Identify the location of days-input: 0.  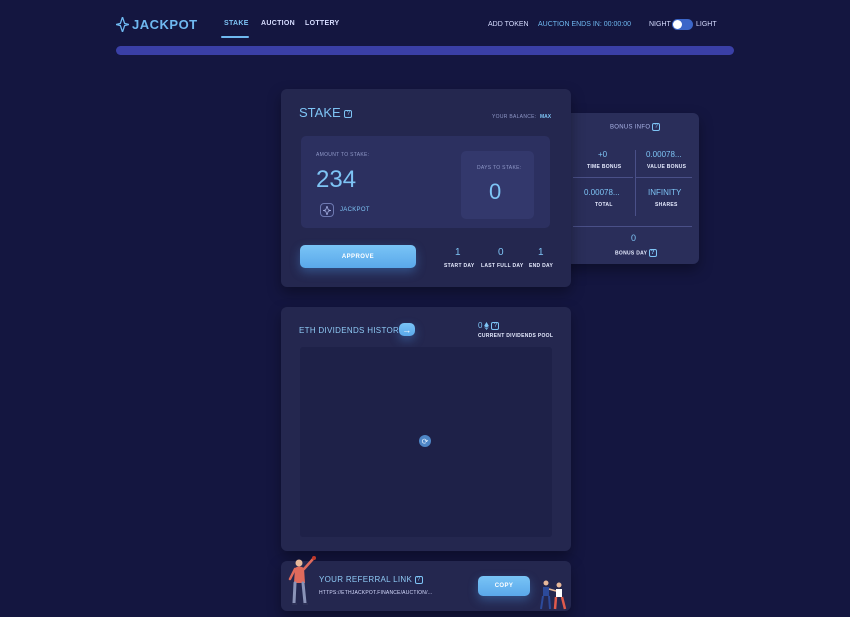
(495, 192).